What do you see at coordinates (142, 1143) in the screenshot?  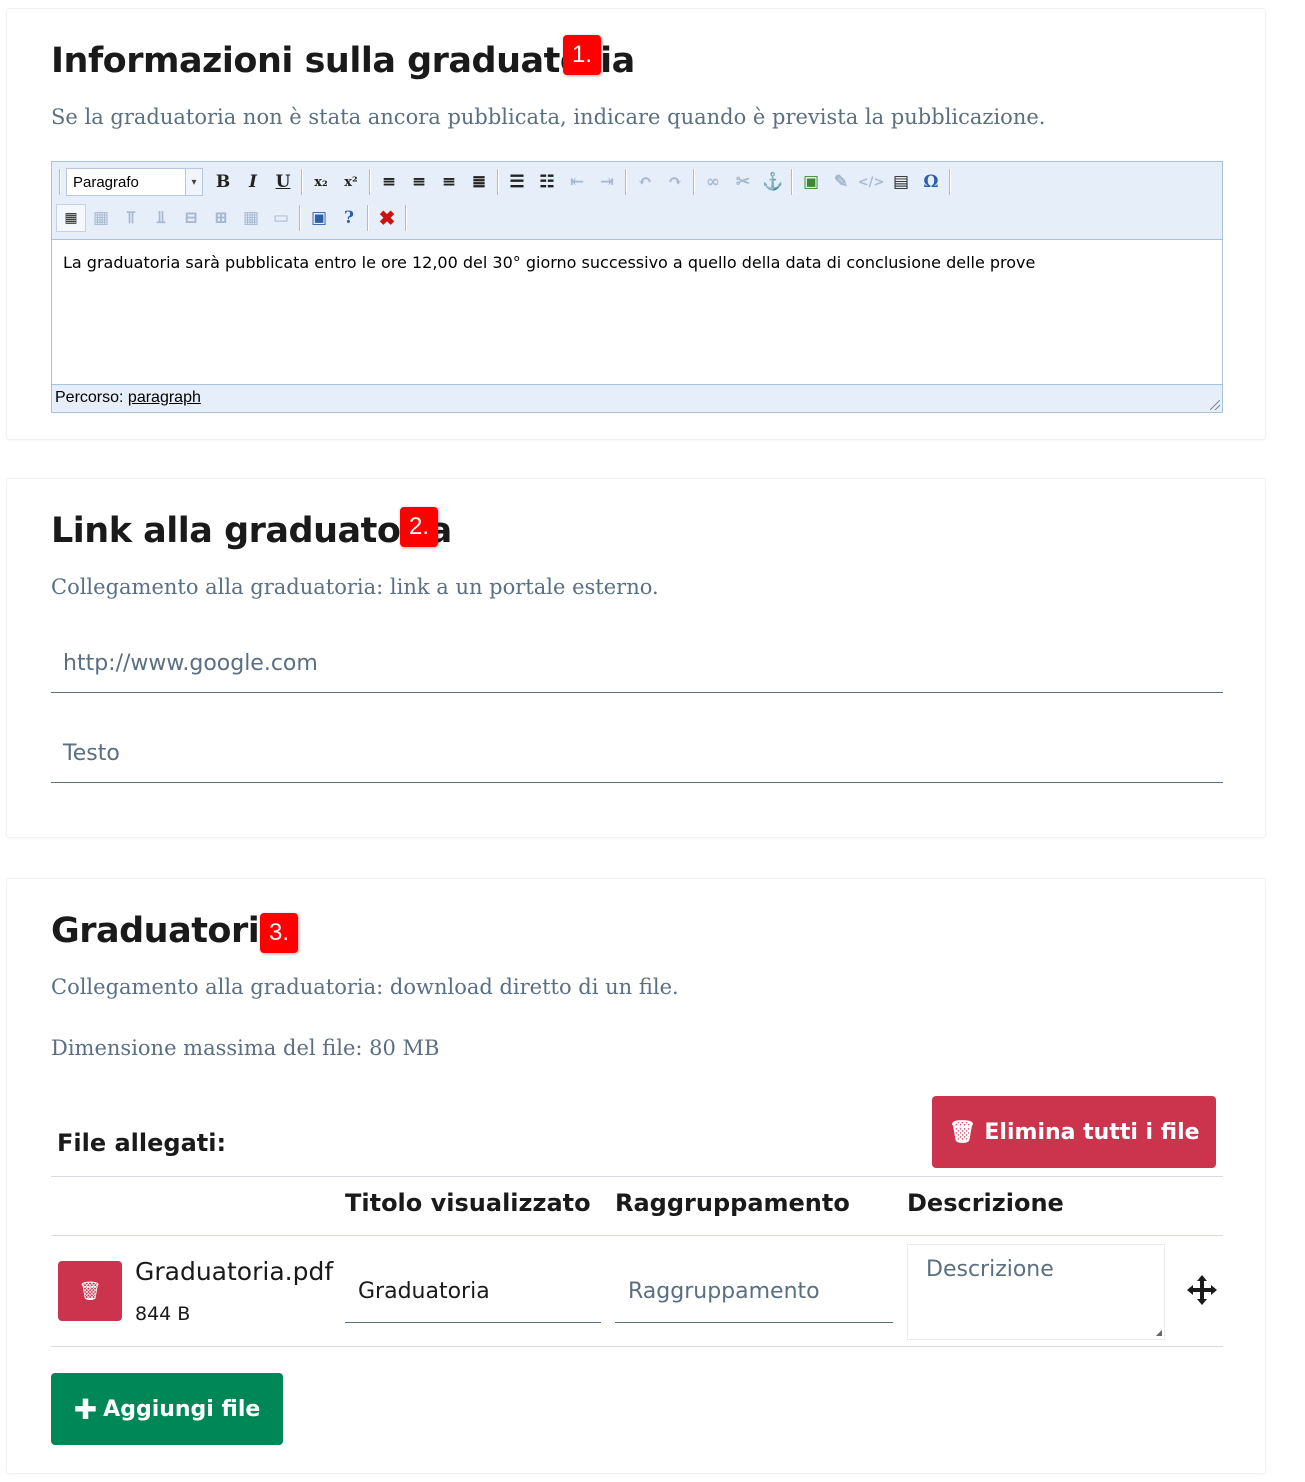 I see `attachments-label: File allegati:` at bounding box center [142, 1143].